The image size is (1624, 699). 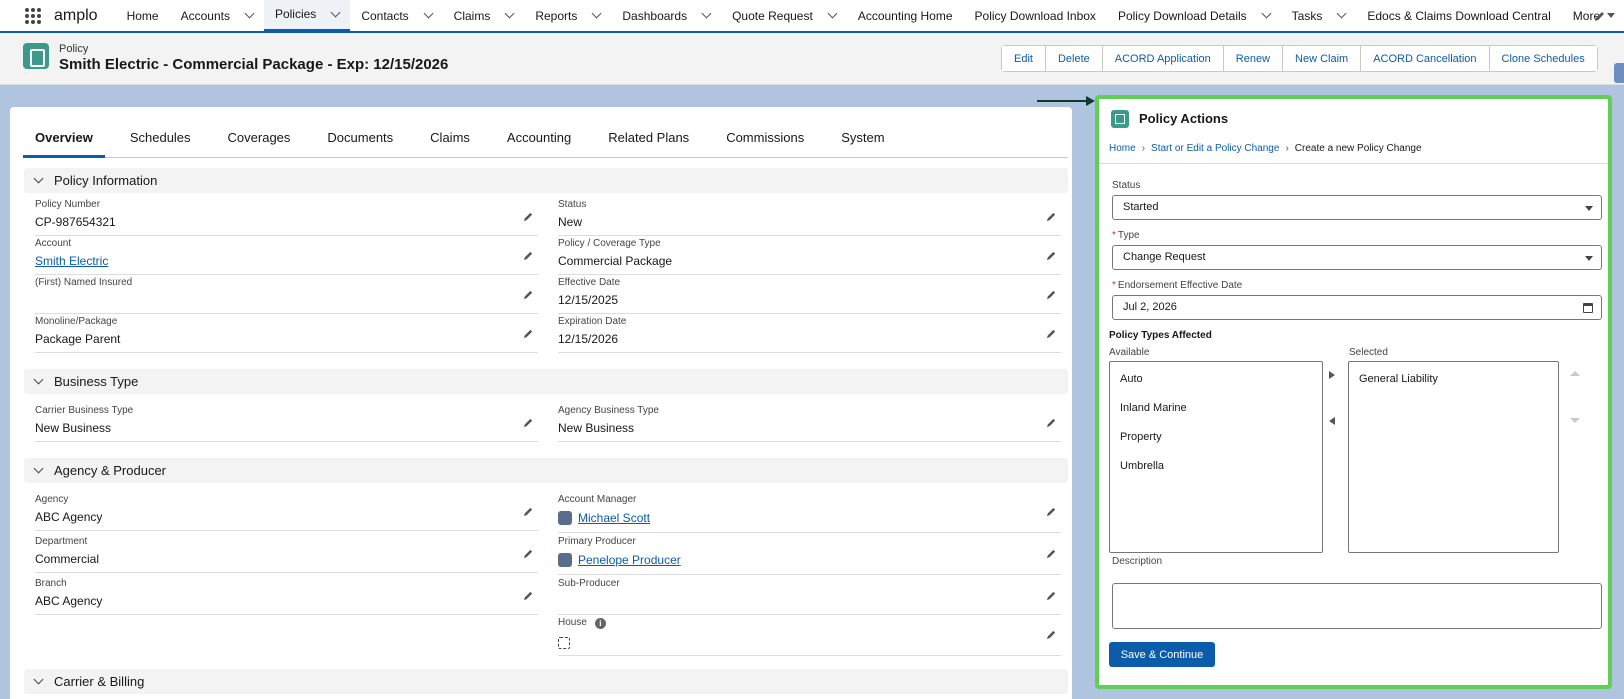 I want to click on renew-button: Renew, so click(x=1253, y=58).